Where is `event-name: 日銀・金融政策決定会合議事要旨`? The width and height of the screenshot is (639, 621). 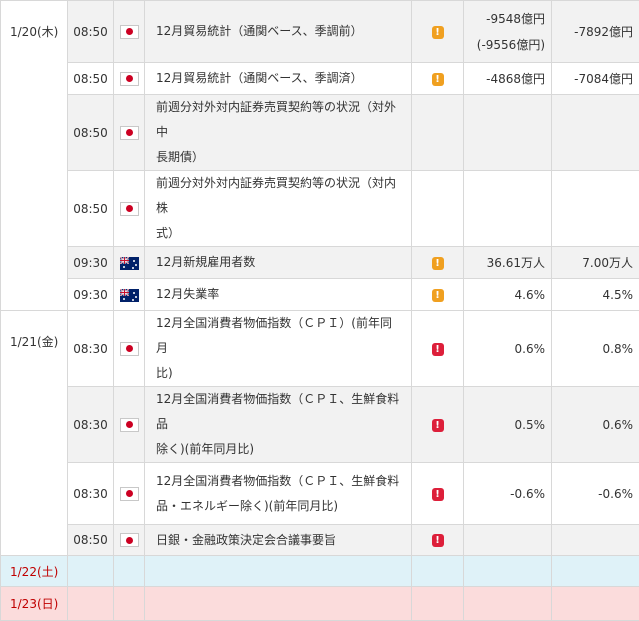
event-name: 日銀・金融政策決定会合議事要旨 is located at coordinates (278, 540).